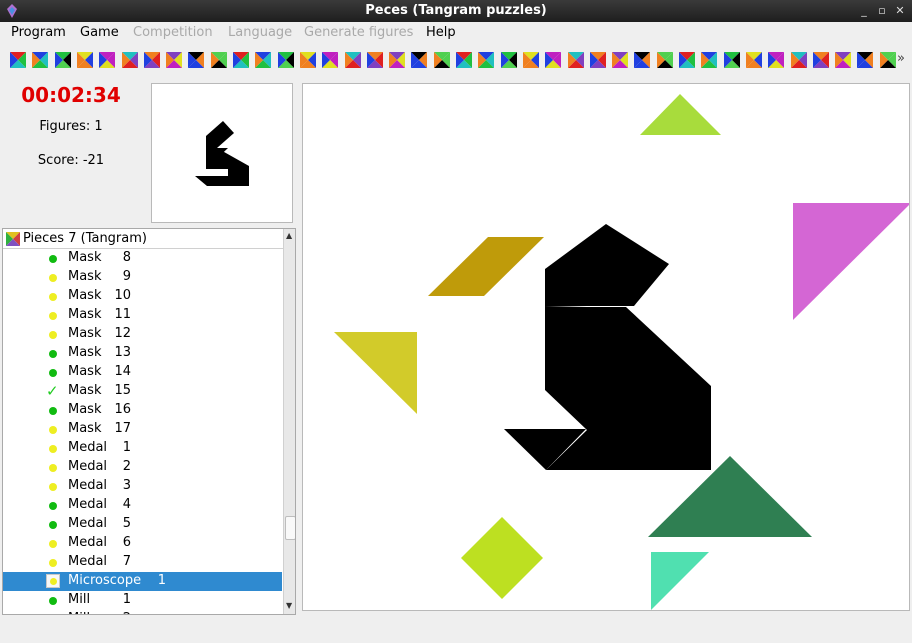 This screenshot has height=643, width=912. I want to click on figure-shortcut-40-icon, so click(888, 60).